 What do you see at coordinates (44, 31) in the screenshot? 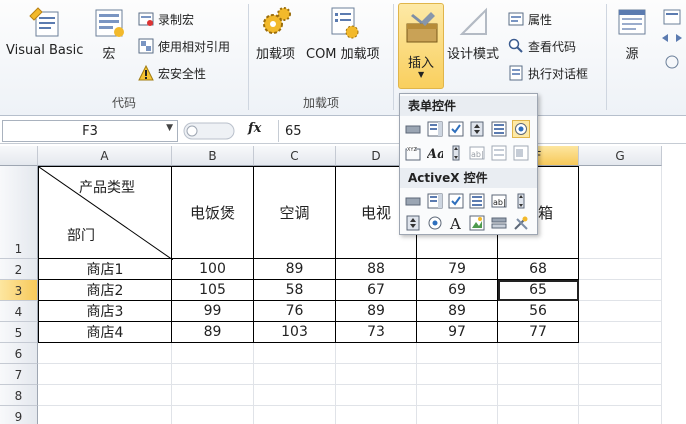
I see `visual-basic-button: Visual Basic` at bounding box center [44, 31].